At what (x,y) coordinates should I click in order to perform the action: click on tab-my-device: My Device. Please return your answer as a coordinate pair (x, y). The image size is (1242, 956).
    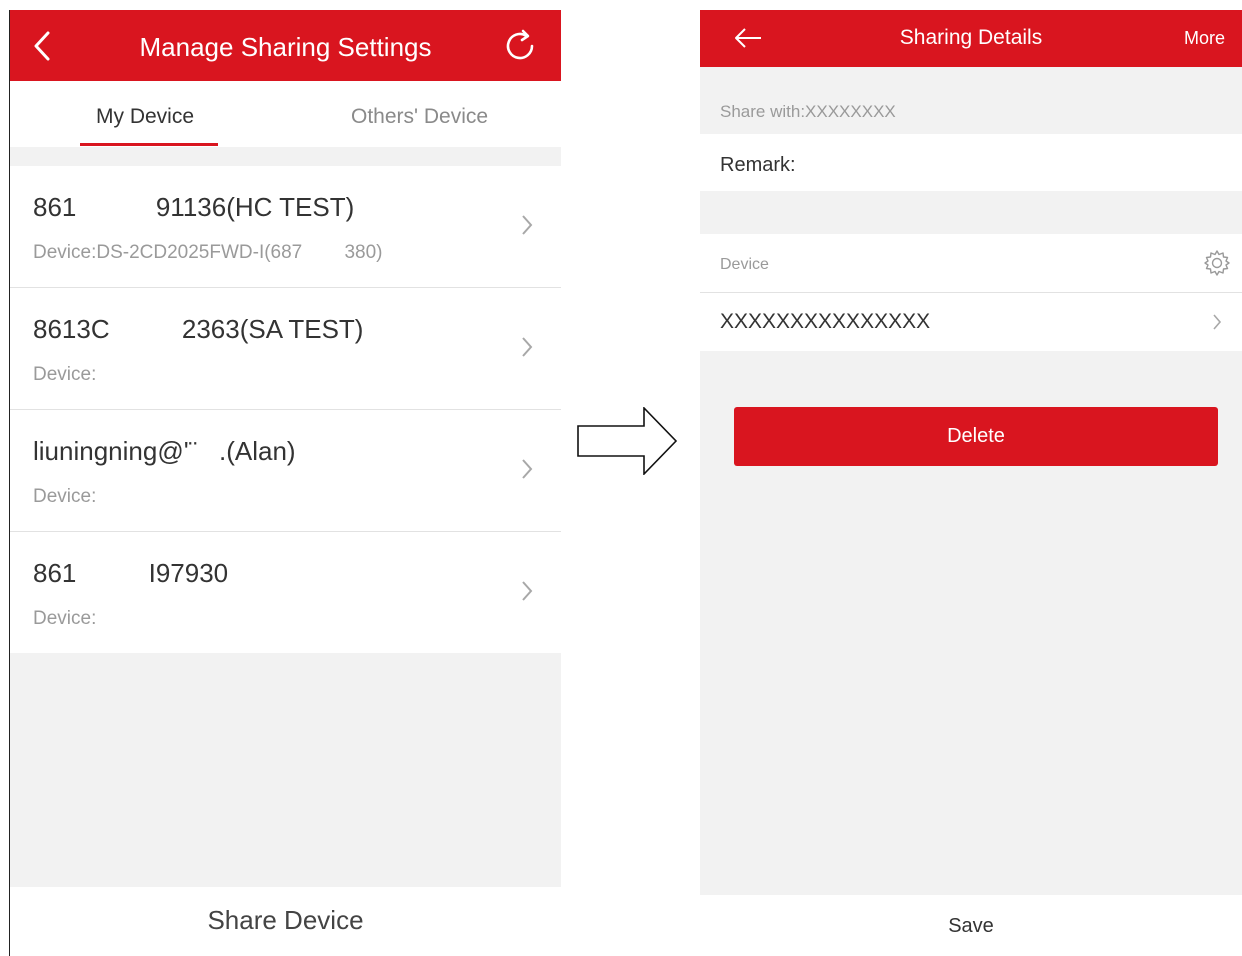
    Looking at the image, I should click on (145, 117).